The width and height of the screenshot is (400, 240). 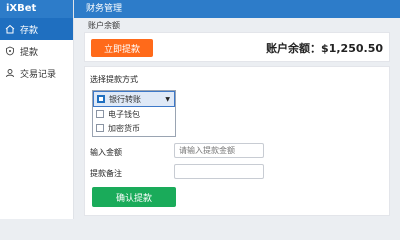 I want to click on logo: iXBet, so click(x=36, y=9).